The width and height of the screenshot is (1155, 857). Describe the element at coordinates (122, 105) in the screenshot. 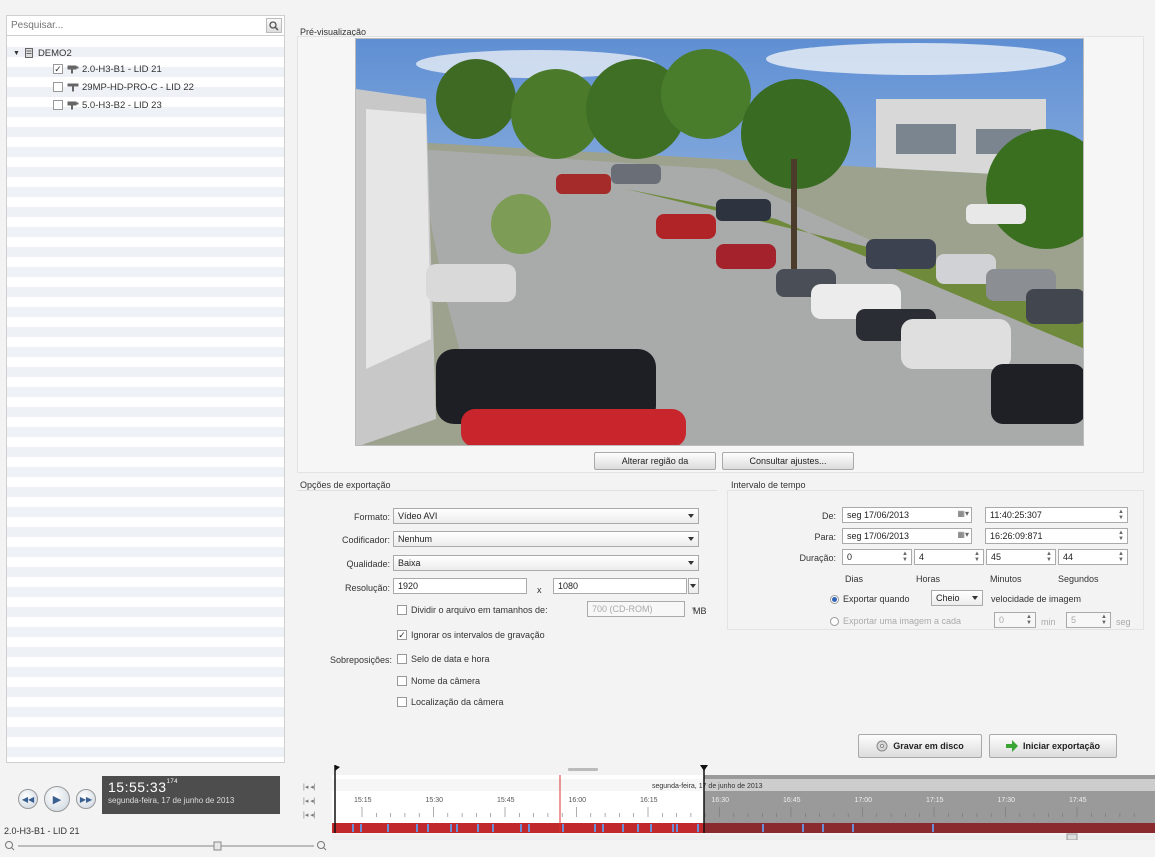

I see `camera-3-label: 5.0-H3-B2 - LID 23` at that location.